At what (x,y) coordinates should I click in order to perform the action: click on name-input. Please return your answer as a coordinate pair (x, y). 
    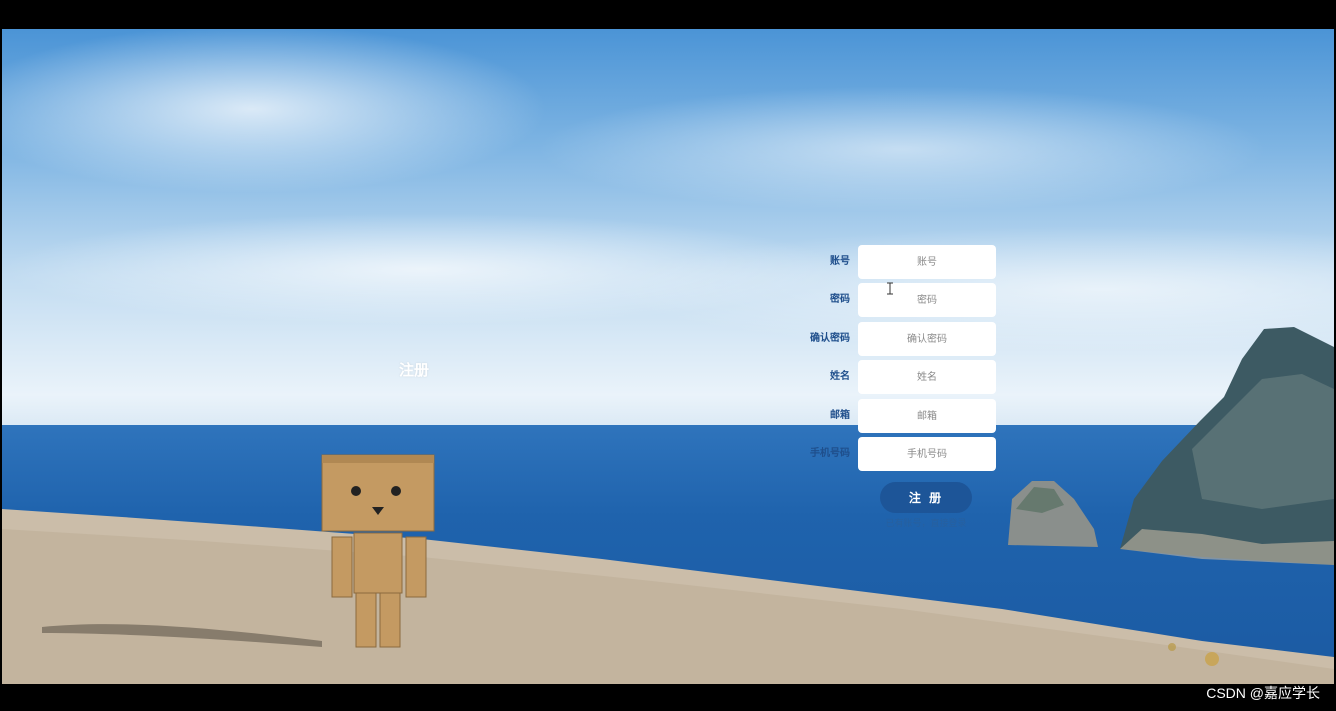
    Looking at the image, I should click on (927, 377).